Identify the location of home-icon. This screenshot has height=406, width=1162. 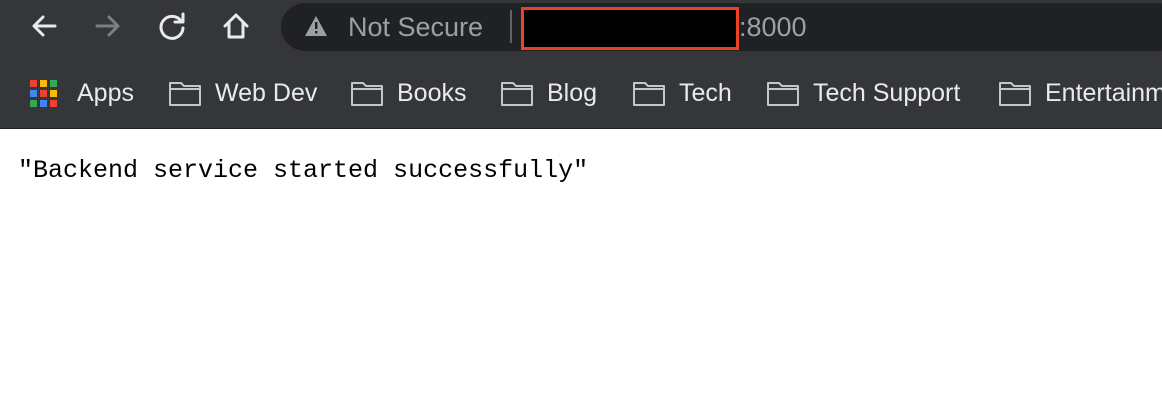
(236, 26).